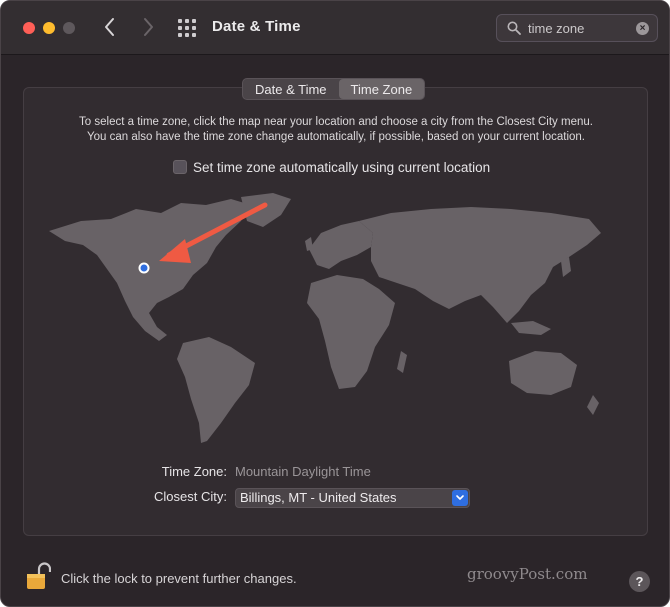  I want to click on chevron-up-down-icon, so click(460, 498).